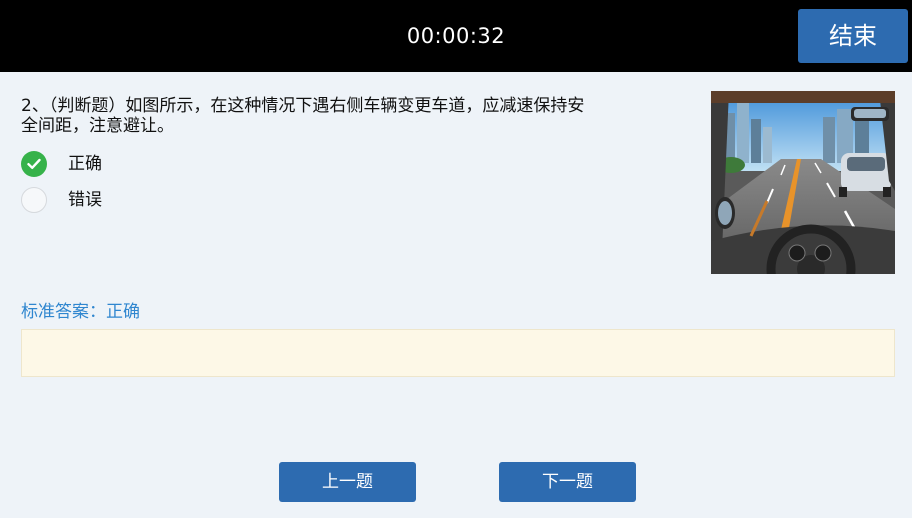  Describe the element at coordinates (458, 353) in the screenshot. I see `answer-explanation-box` at that location.